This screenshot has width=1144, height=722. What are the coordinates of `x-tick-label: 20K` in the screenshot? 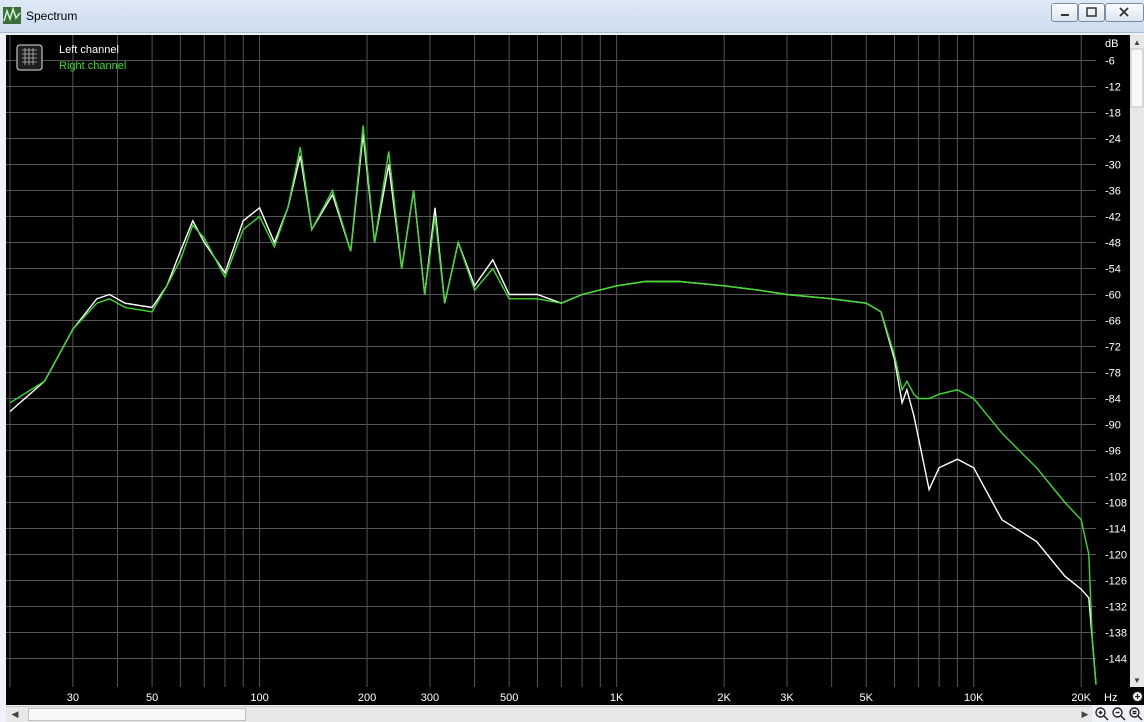 It's located at (1081, 698).